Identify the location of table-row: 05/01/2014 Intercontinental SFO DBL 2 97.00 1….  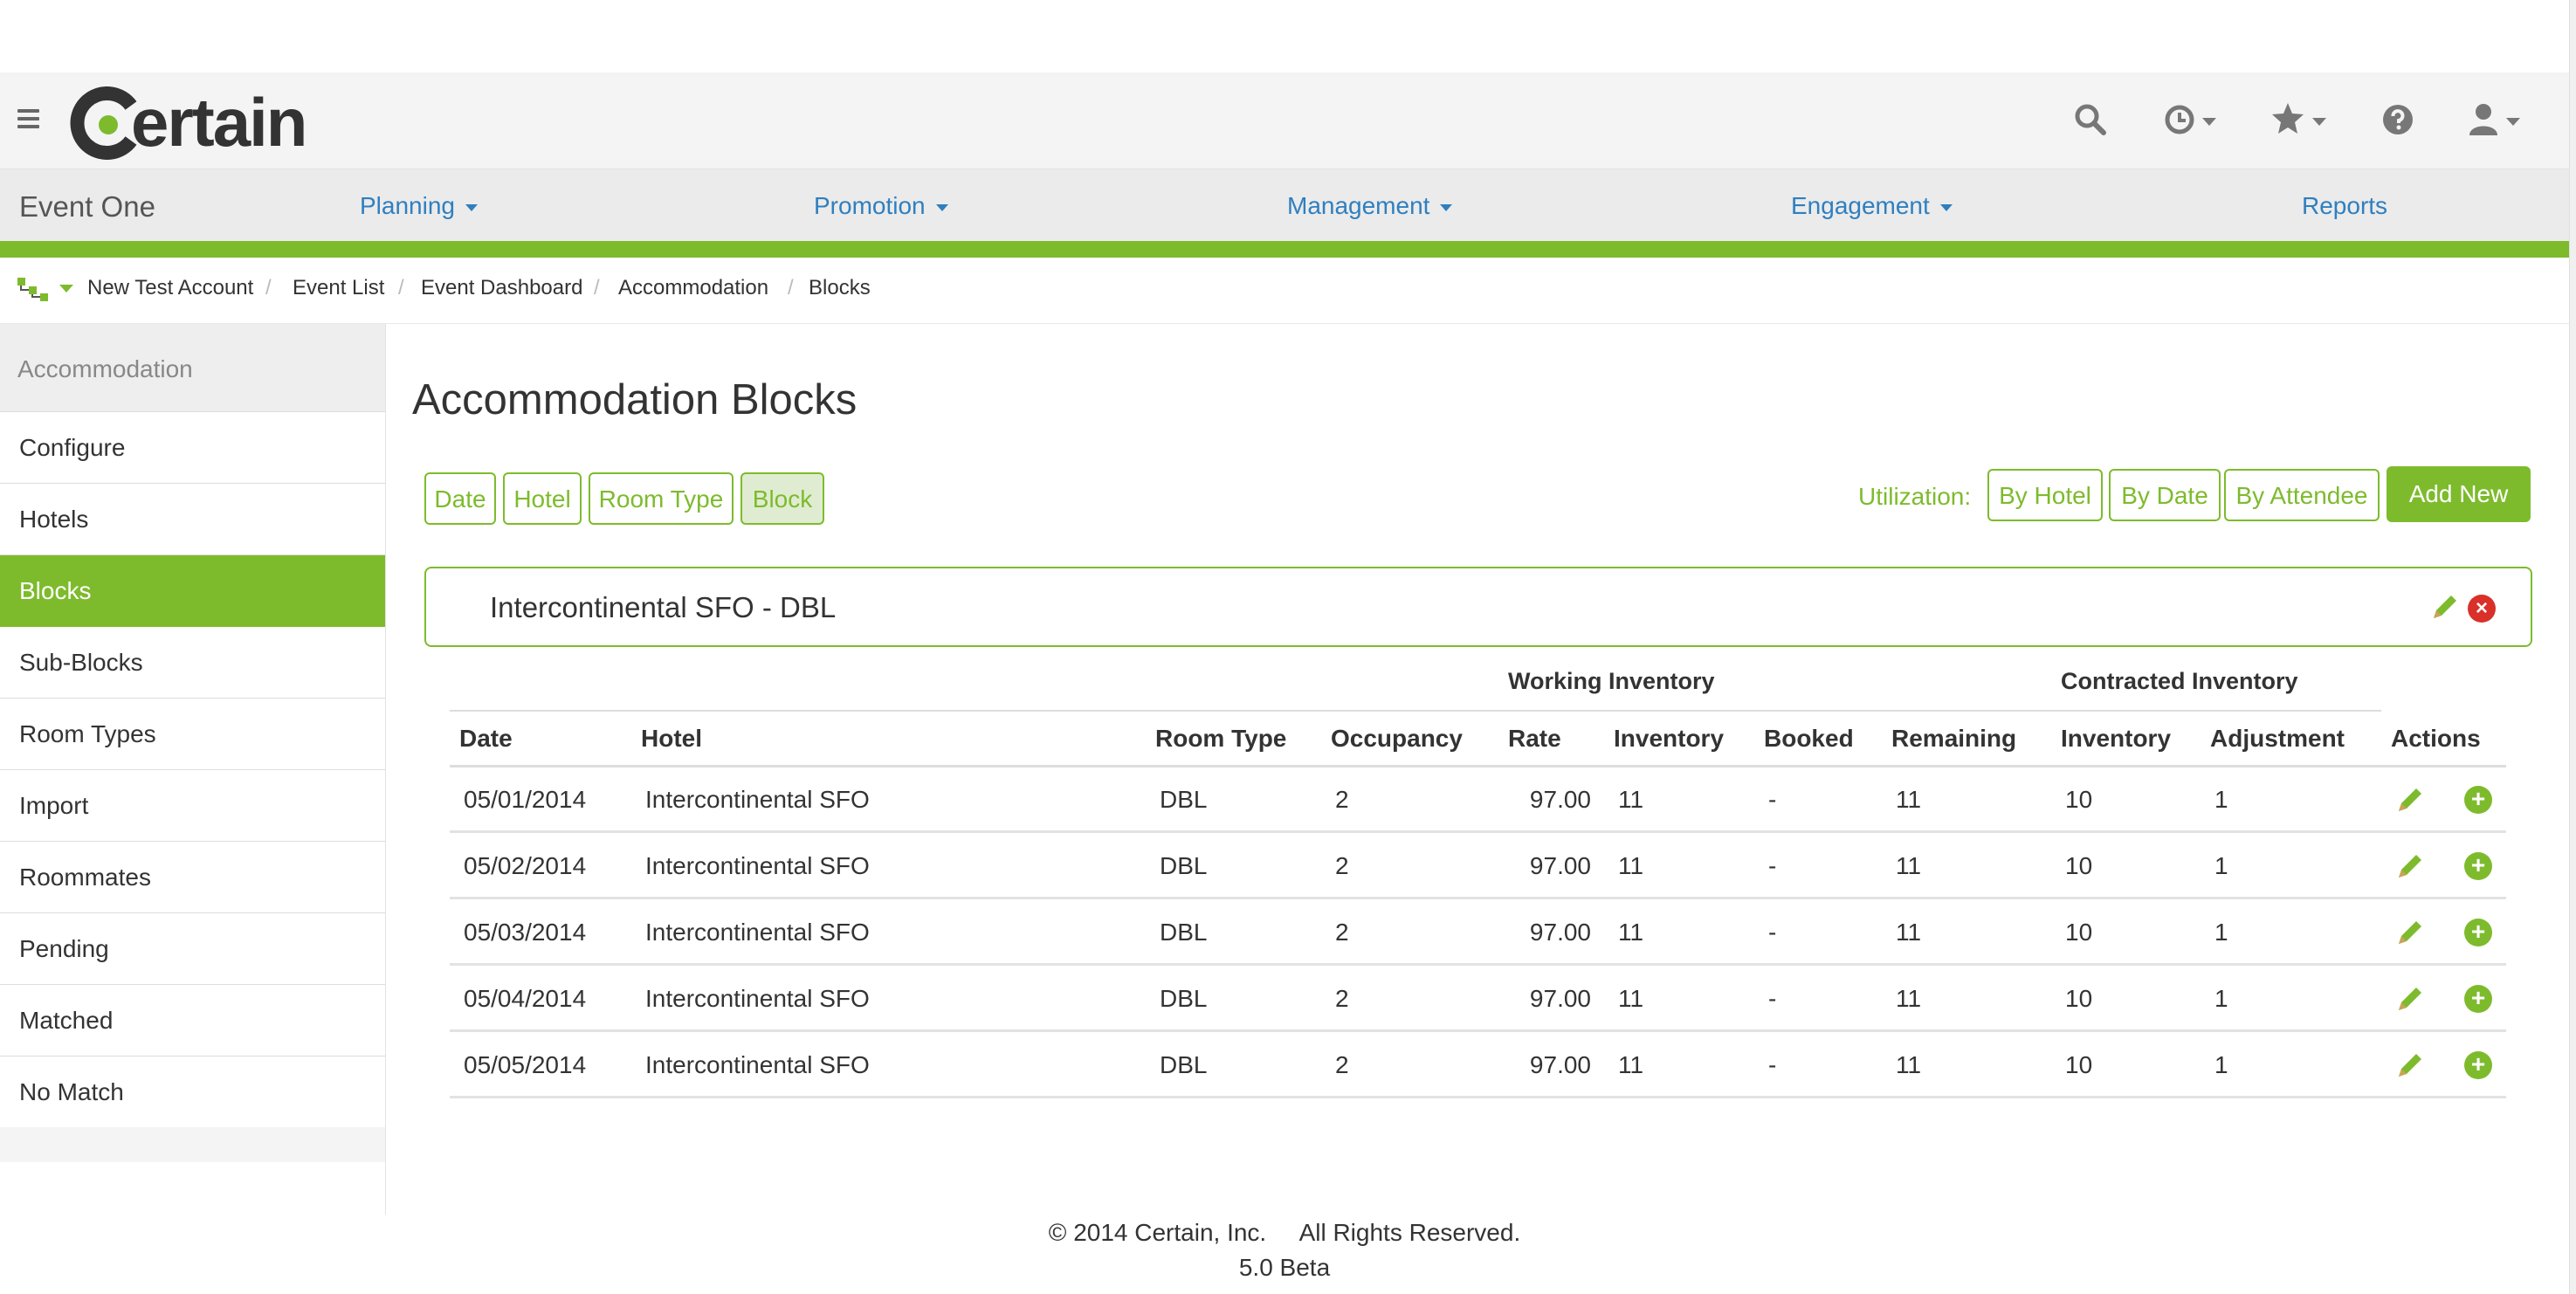
(1478, 800).